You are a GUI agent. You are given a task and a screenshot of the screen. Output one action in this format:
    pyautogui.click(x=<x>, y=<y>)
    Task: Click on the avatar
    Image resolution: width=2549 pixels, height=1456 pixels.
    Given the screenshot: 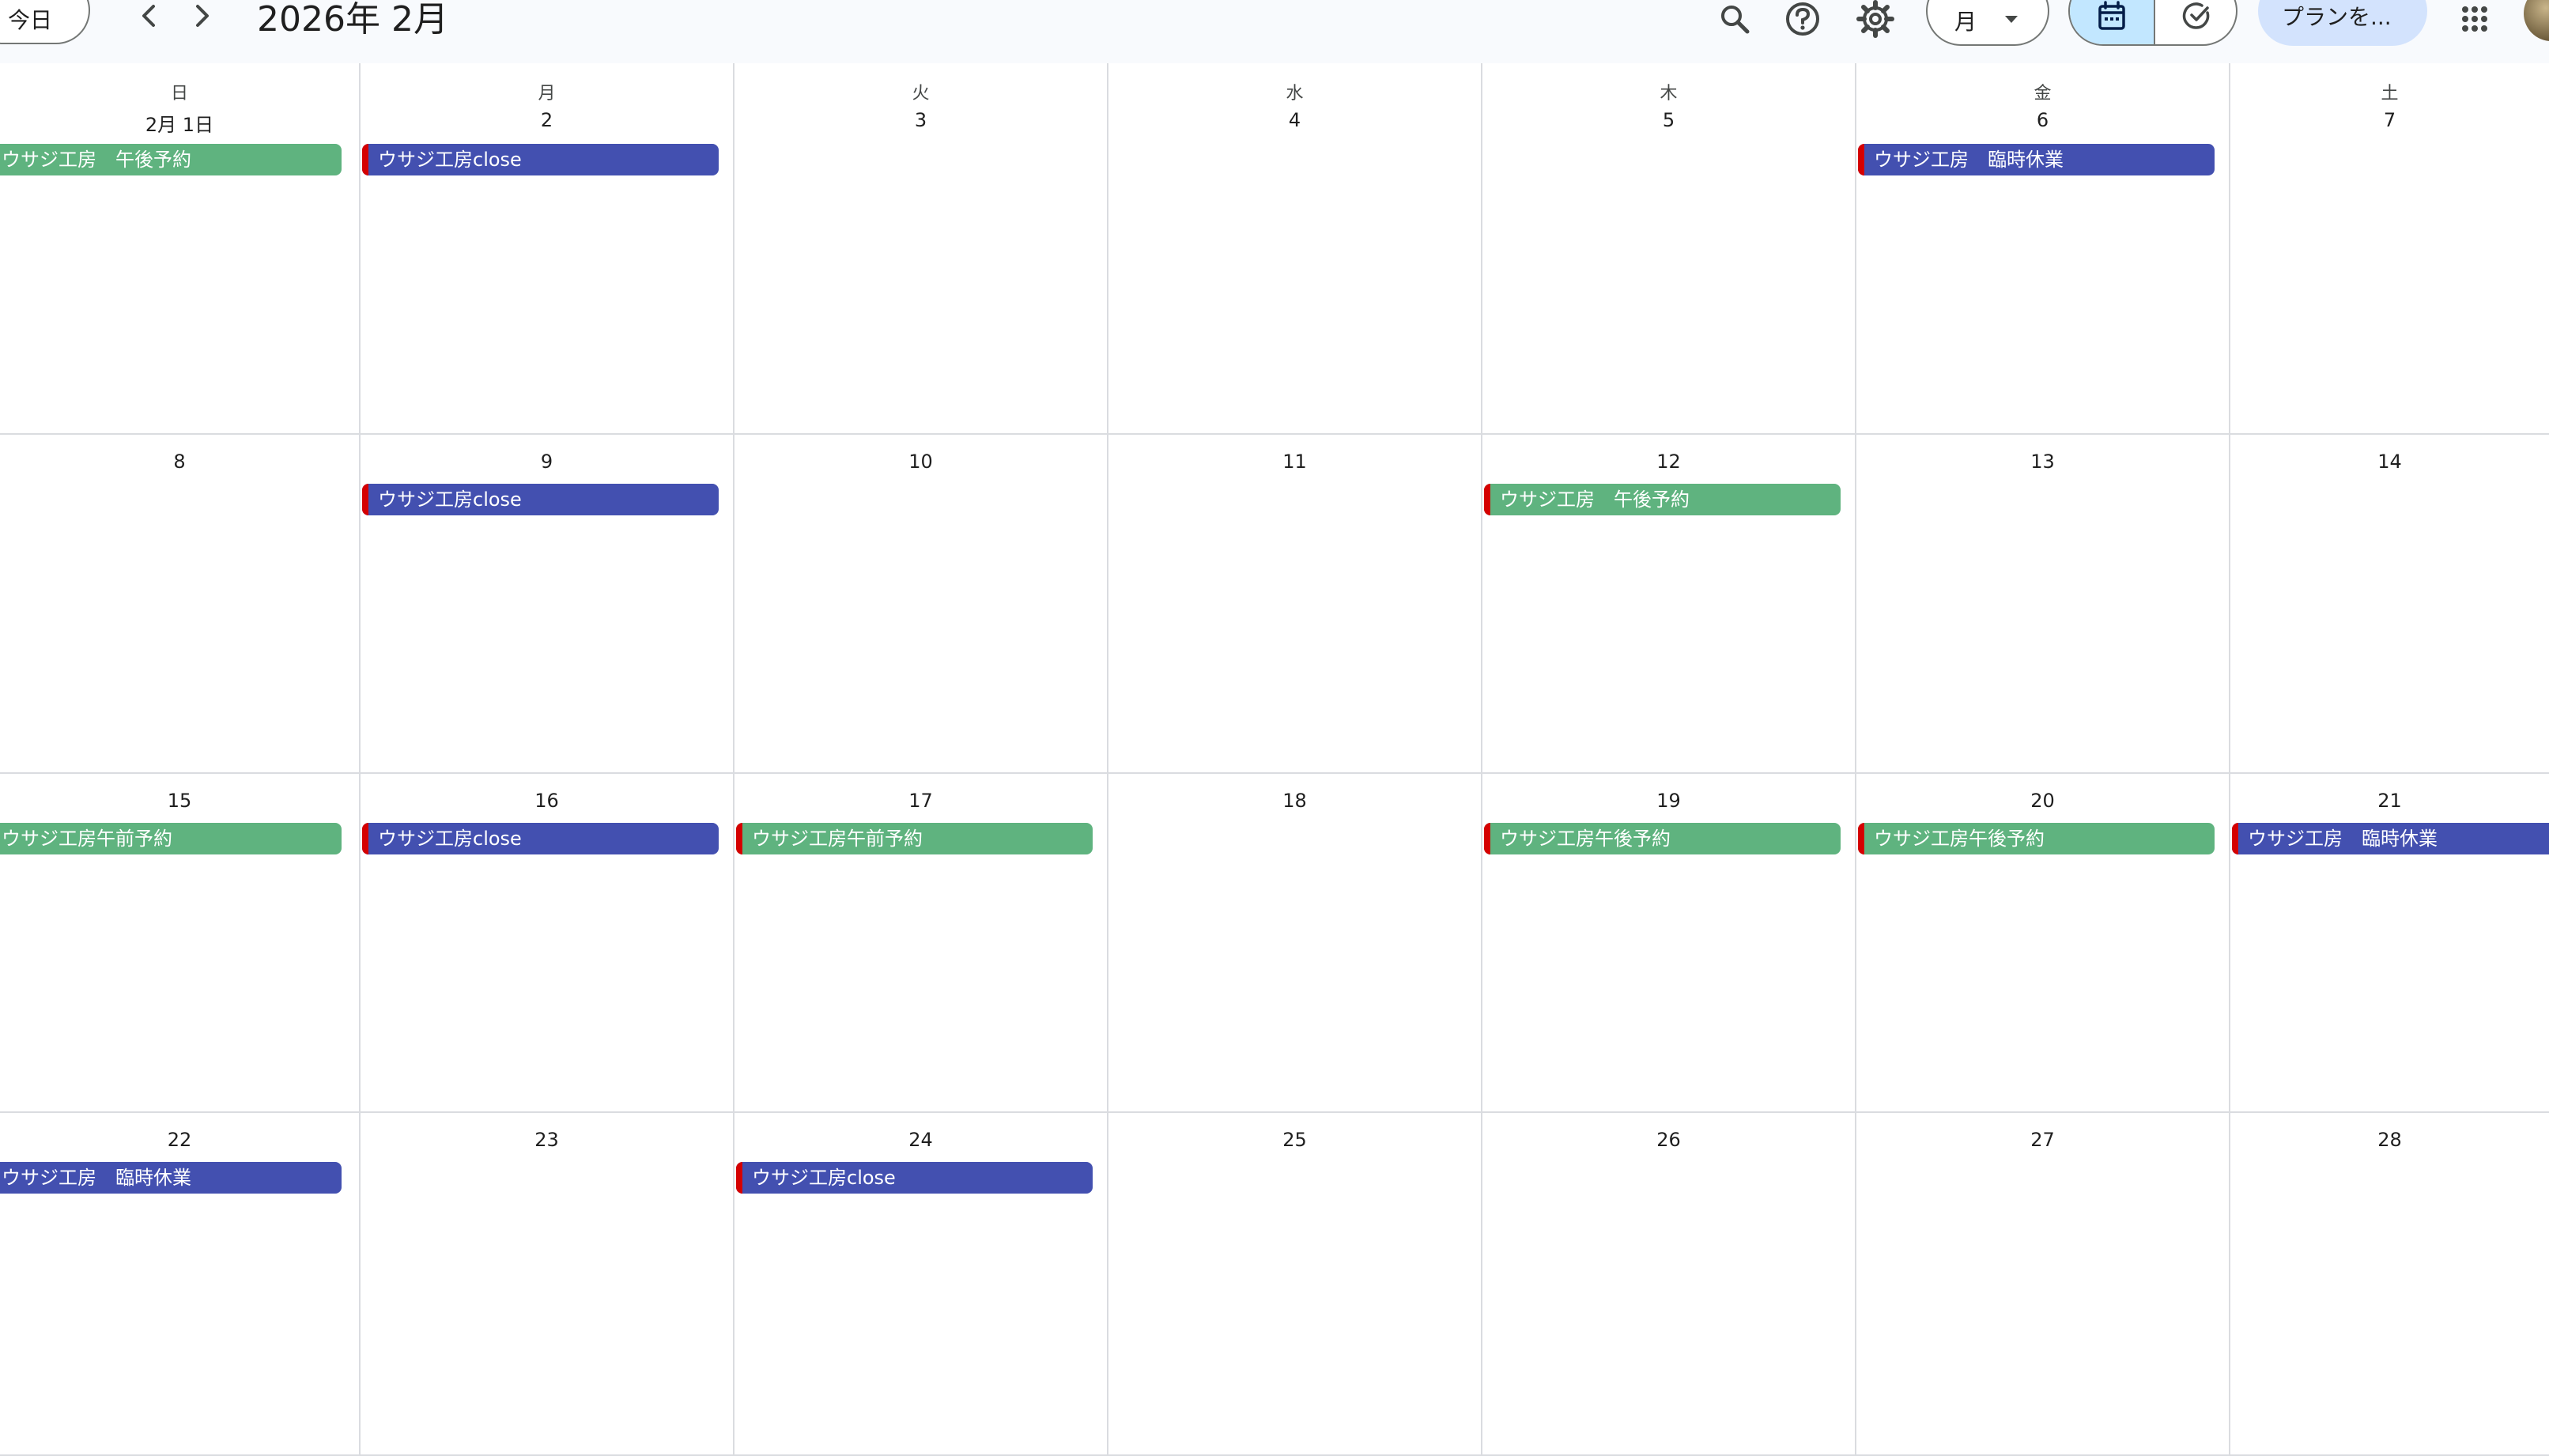 What is the action you would take?
    pyautogui.click(x=2536, y=20)
    